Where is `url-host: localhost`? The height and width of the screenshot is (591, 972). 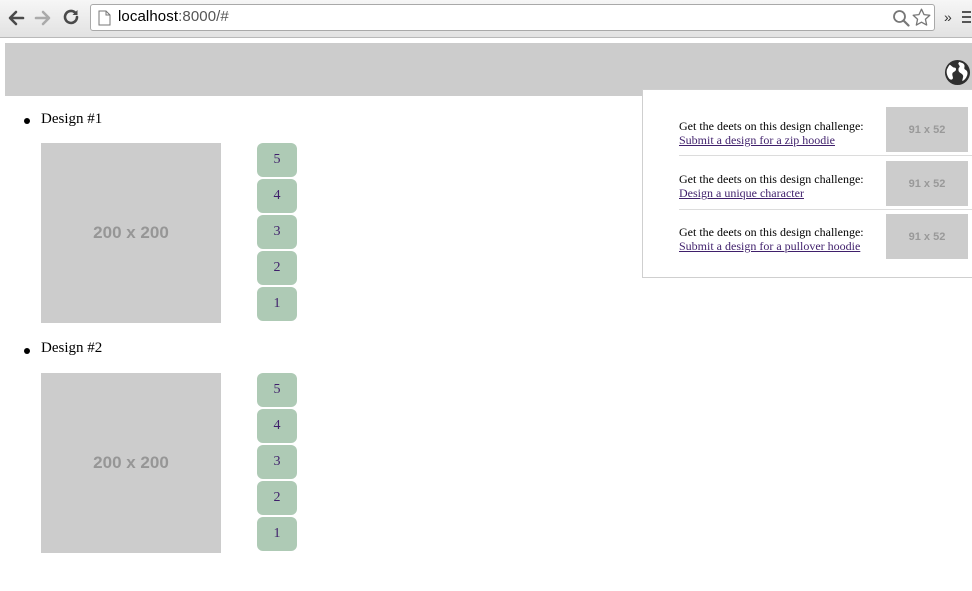 url-host: localhost is located at coordinates (148, 16).